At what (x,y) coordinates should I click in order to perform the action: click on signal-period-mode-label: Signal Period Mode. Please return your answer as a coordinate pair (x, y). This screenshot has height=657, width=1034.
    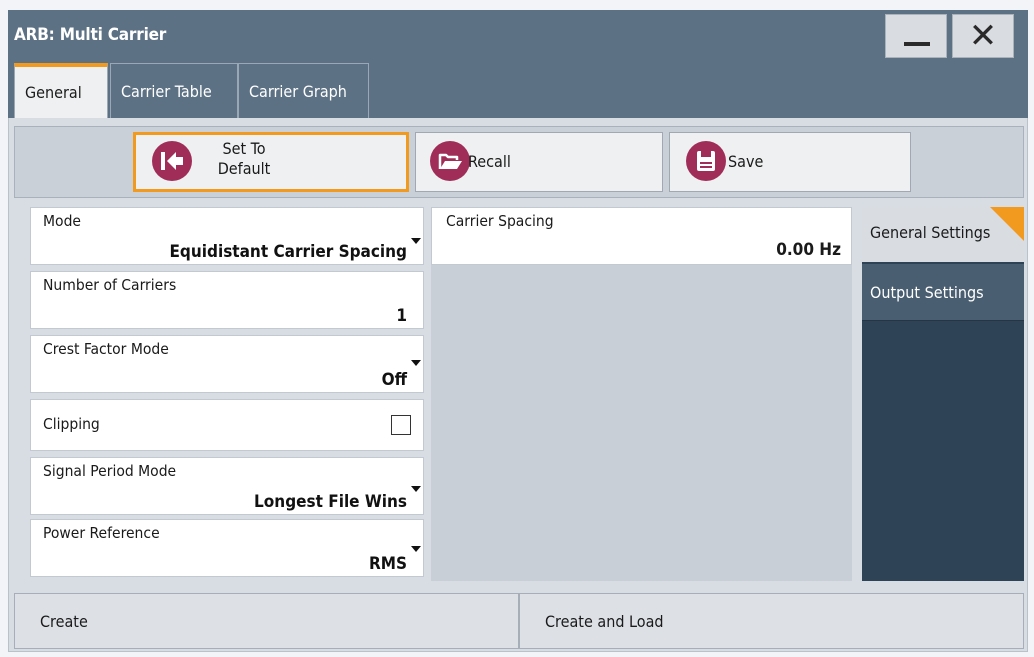
    Looking at the image, I should click on (110, 471).